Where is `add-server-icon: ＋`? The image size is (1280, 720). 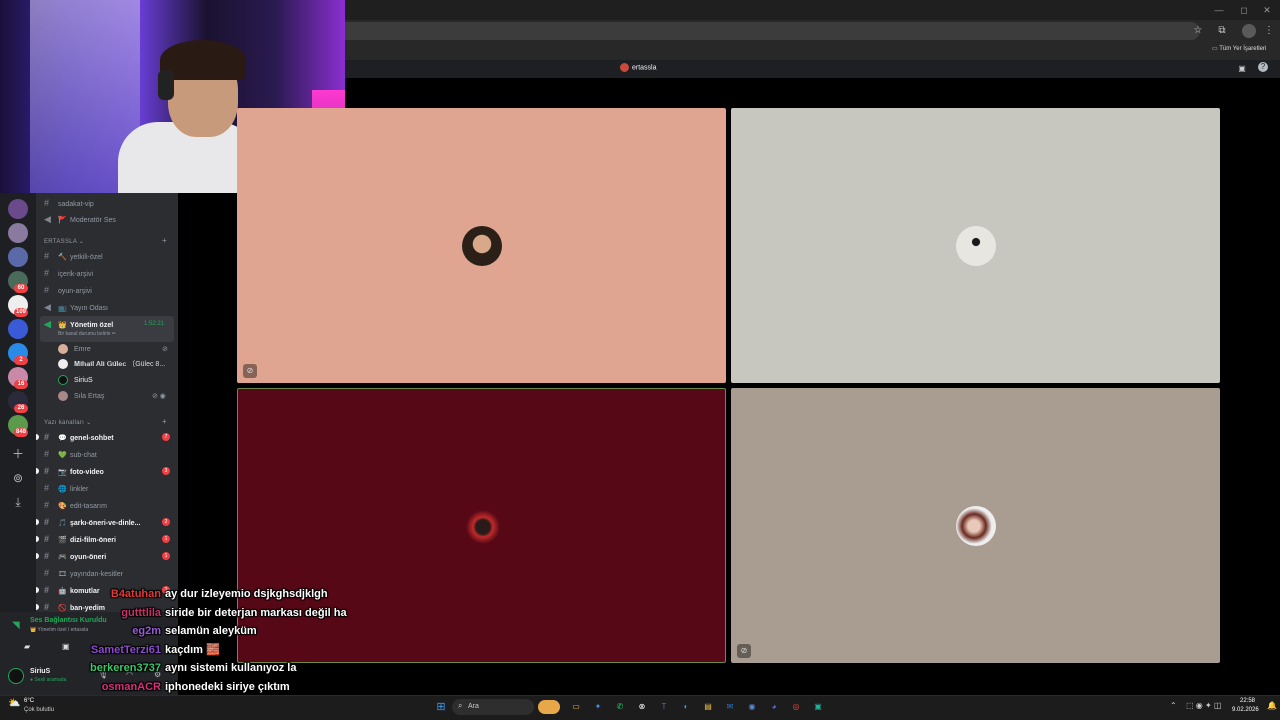
add-server-icon: ＋ is located at coordinates (18, 454).